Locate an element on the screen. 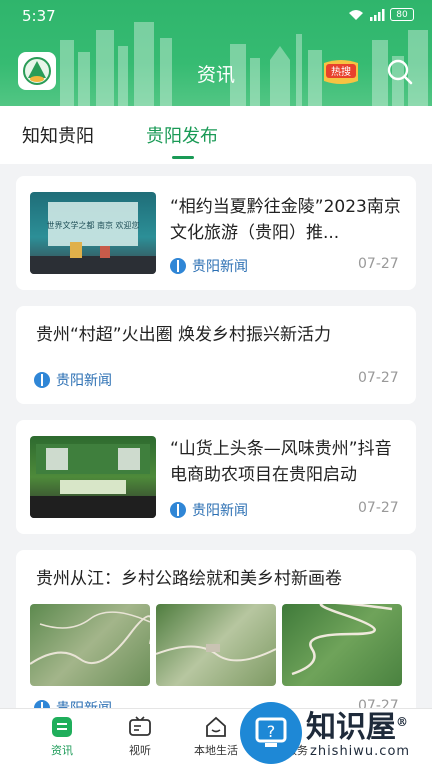 Image resolution: width=432 pixels, height=768 pixels. nav-video: 视听 is located at coordinates (140, 736).